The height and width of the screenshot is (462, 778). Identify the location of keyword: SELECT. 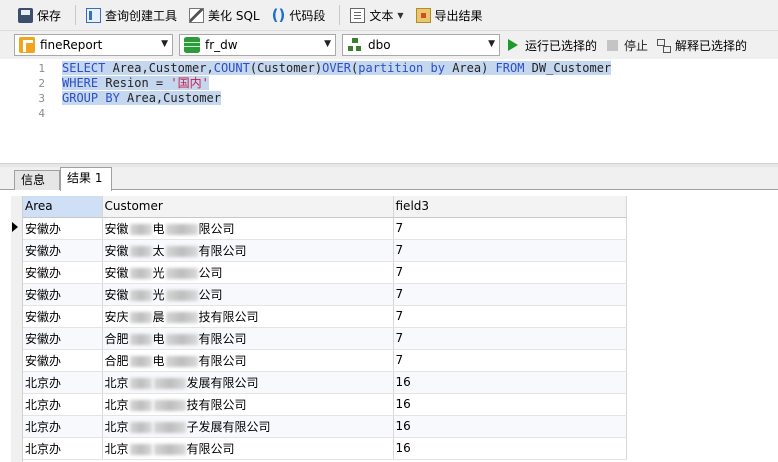
(84, 68).